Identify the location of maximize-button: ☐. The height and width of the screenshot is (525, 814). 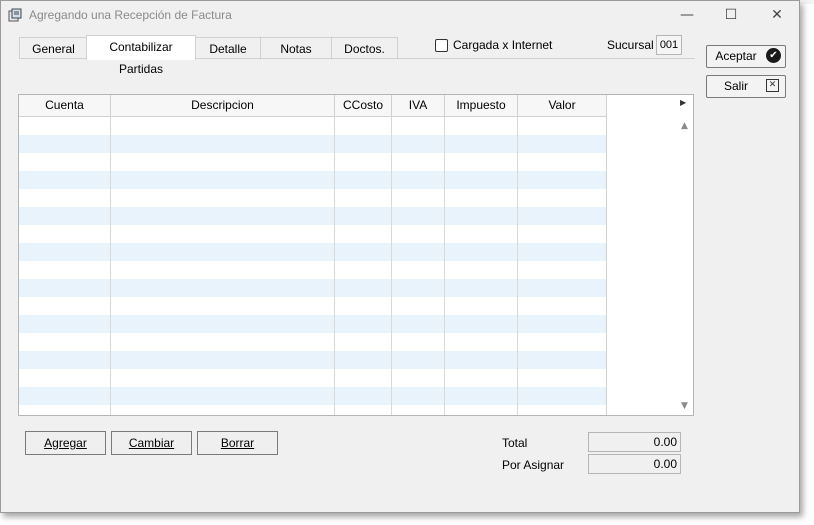
(731, 15).